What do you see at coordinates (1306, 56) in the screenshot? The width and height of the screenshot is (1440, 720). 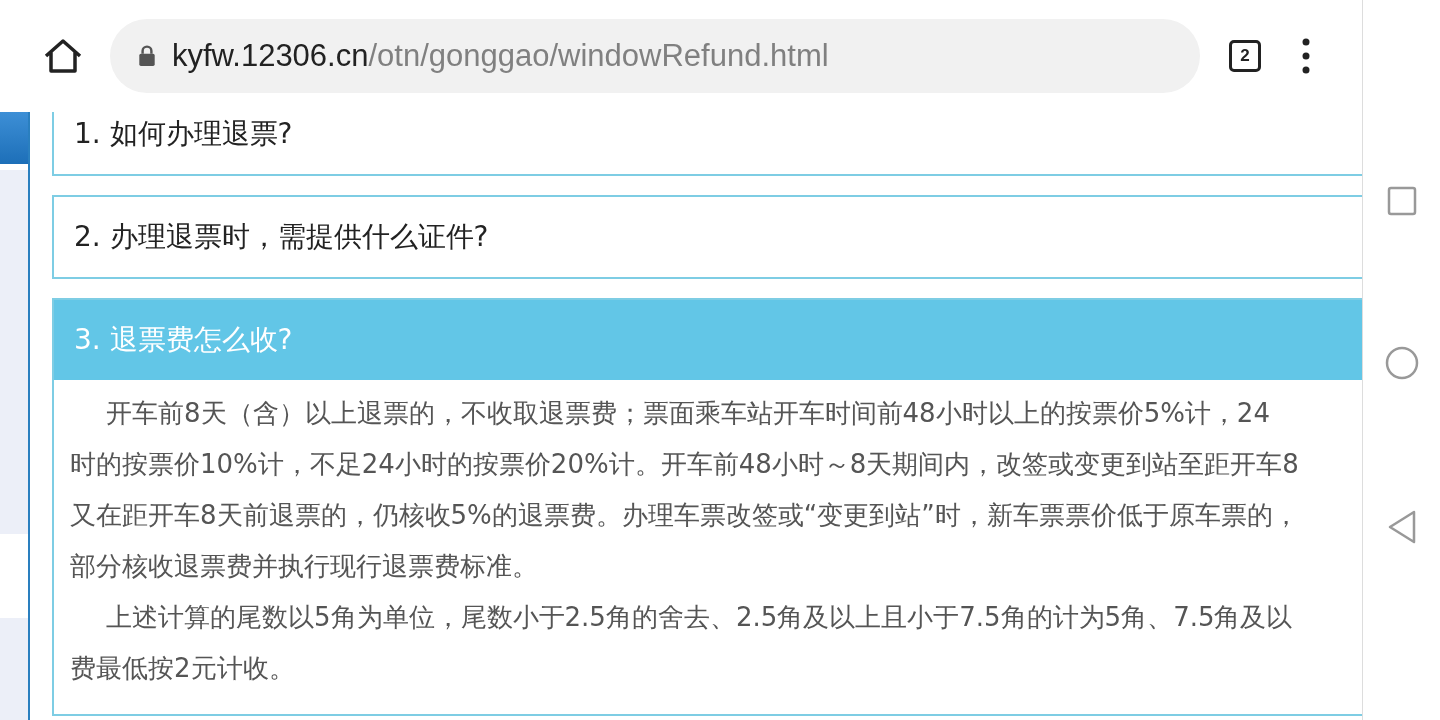 I see `menu-icon` at bounding box center [1306, 56].